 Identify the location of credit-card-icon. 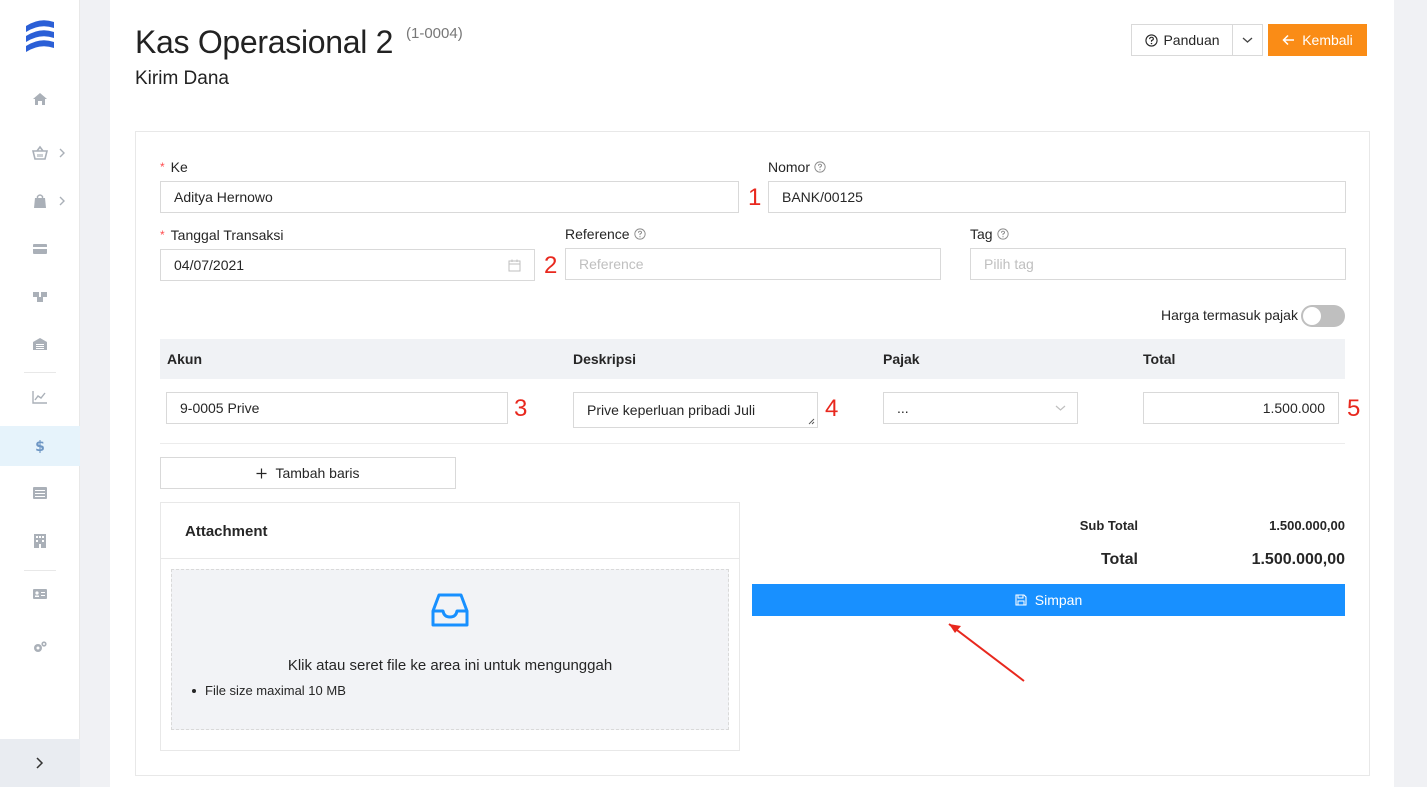
(40, 249).